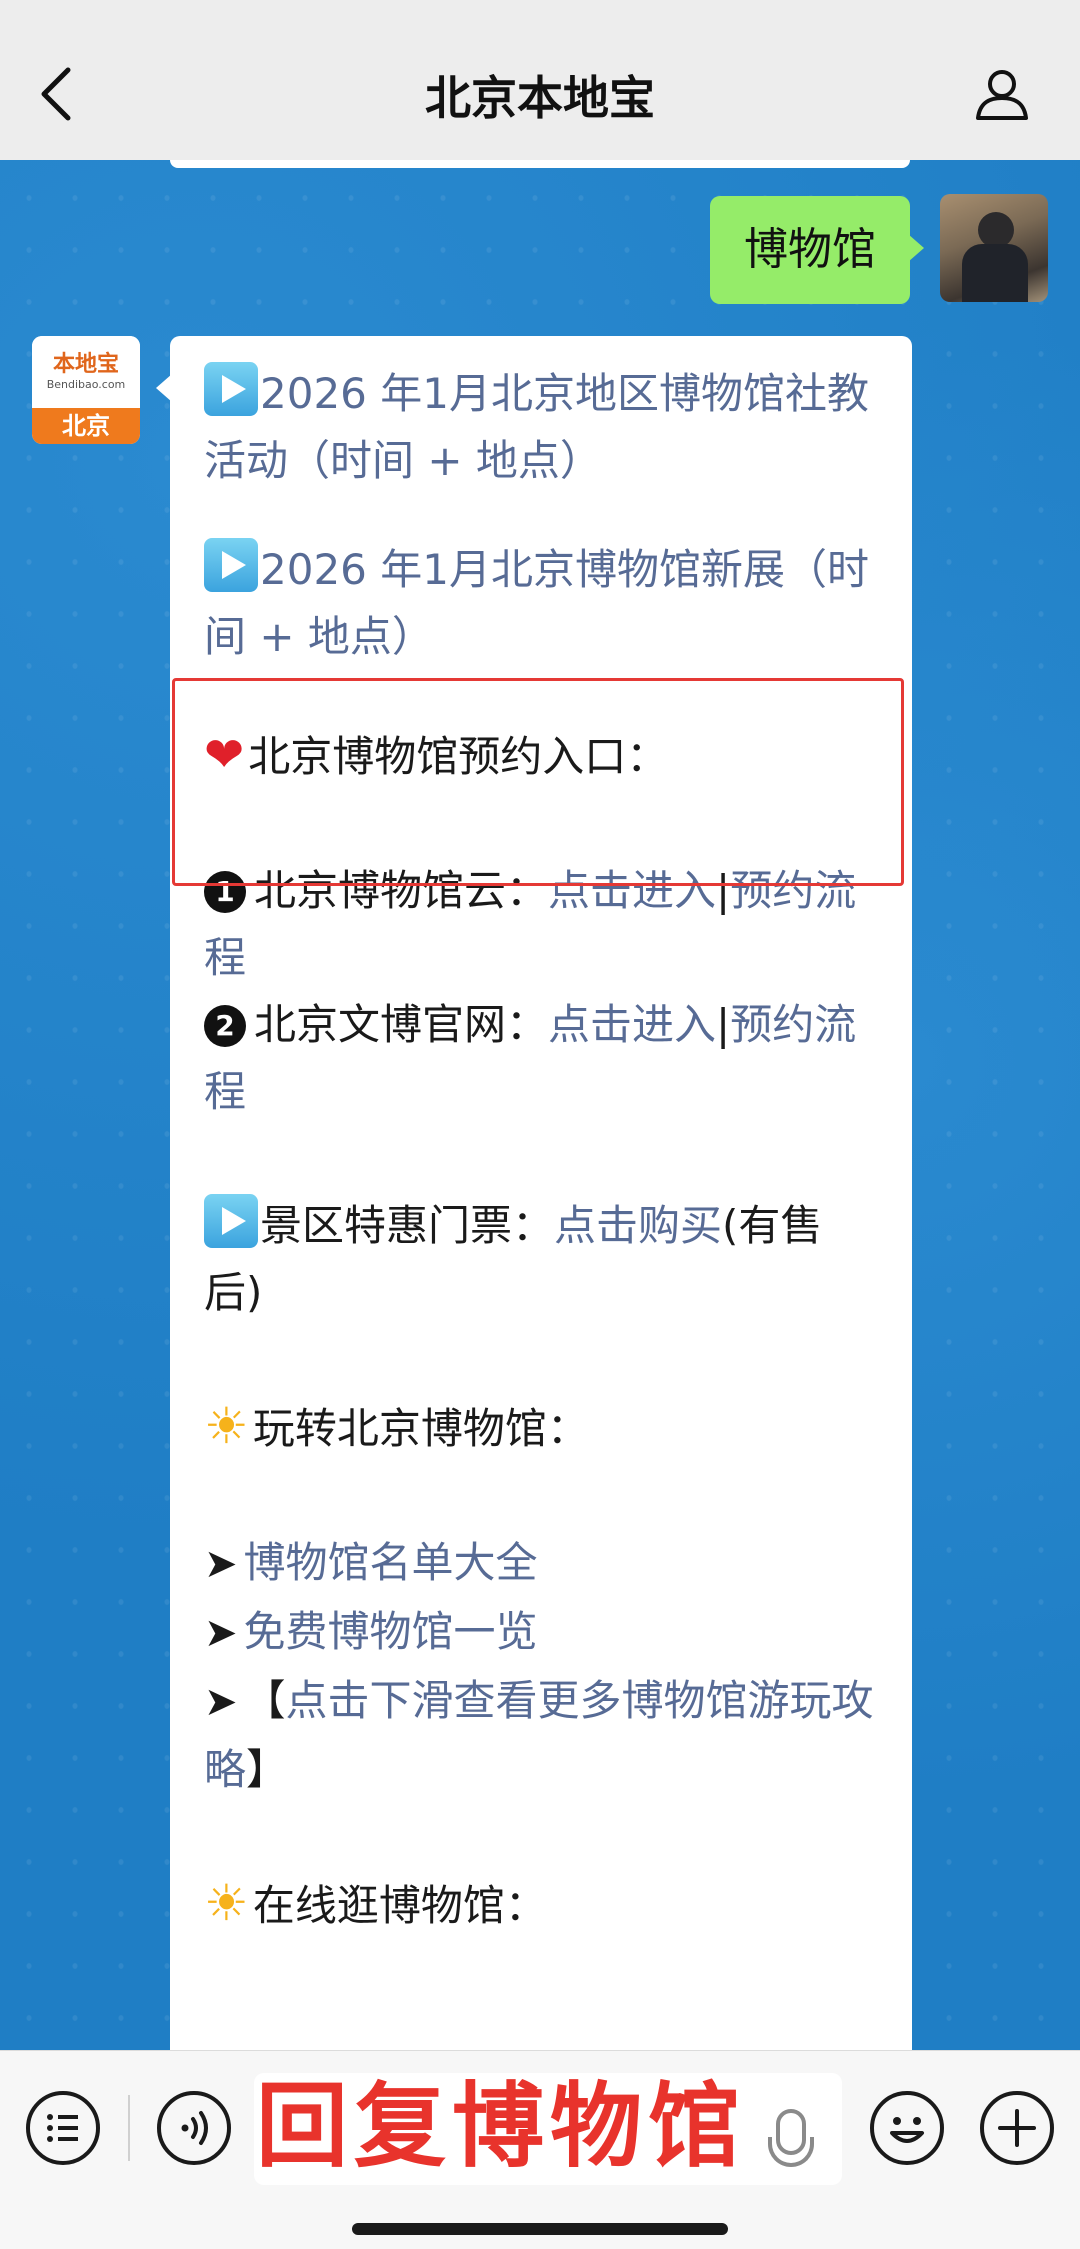  What do you see at coordinates (86, 384) in the screenshot?
I see `bot-avatar-url: Bendibao.com` at bounding box center [86, 384].